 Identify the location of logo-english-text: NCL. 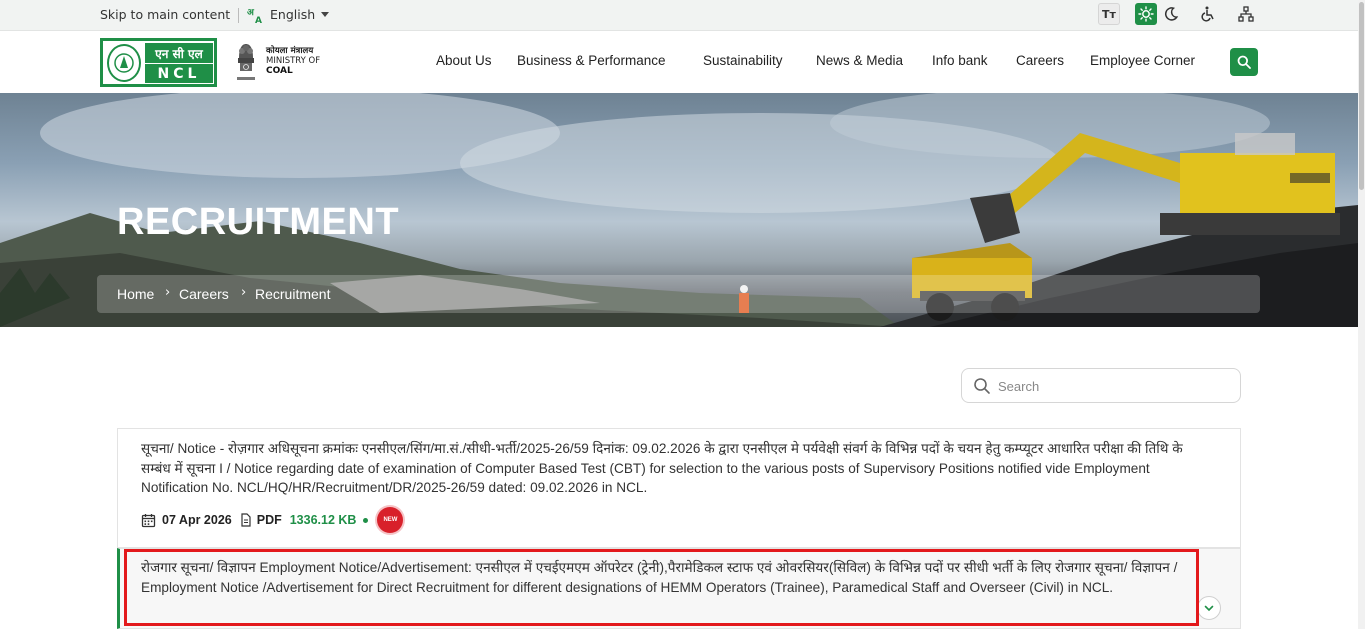
(179, 73).